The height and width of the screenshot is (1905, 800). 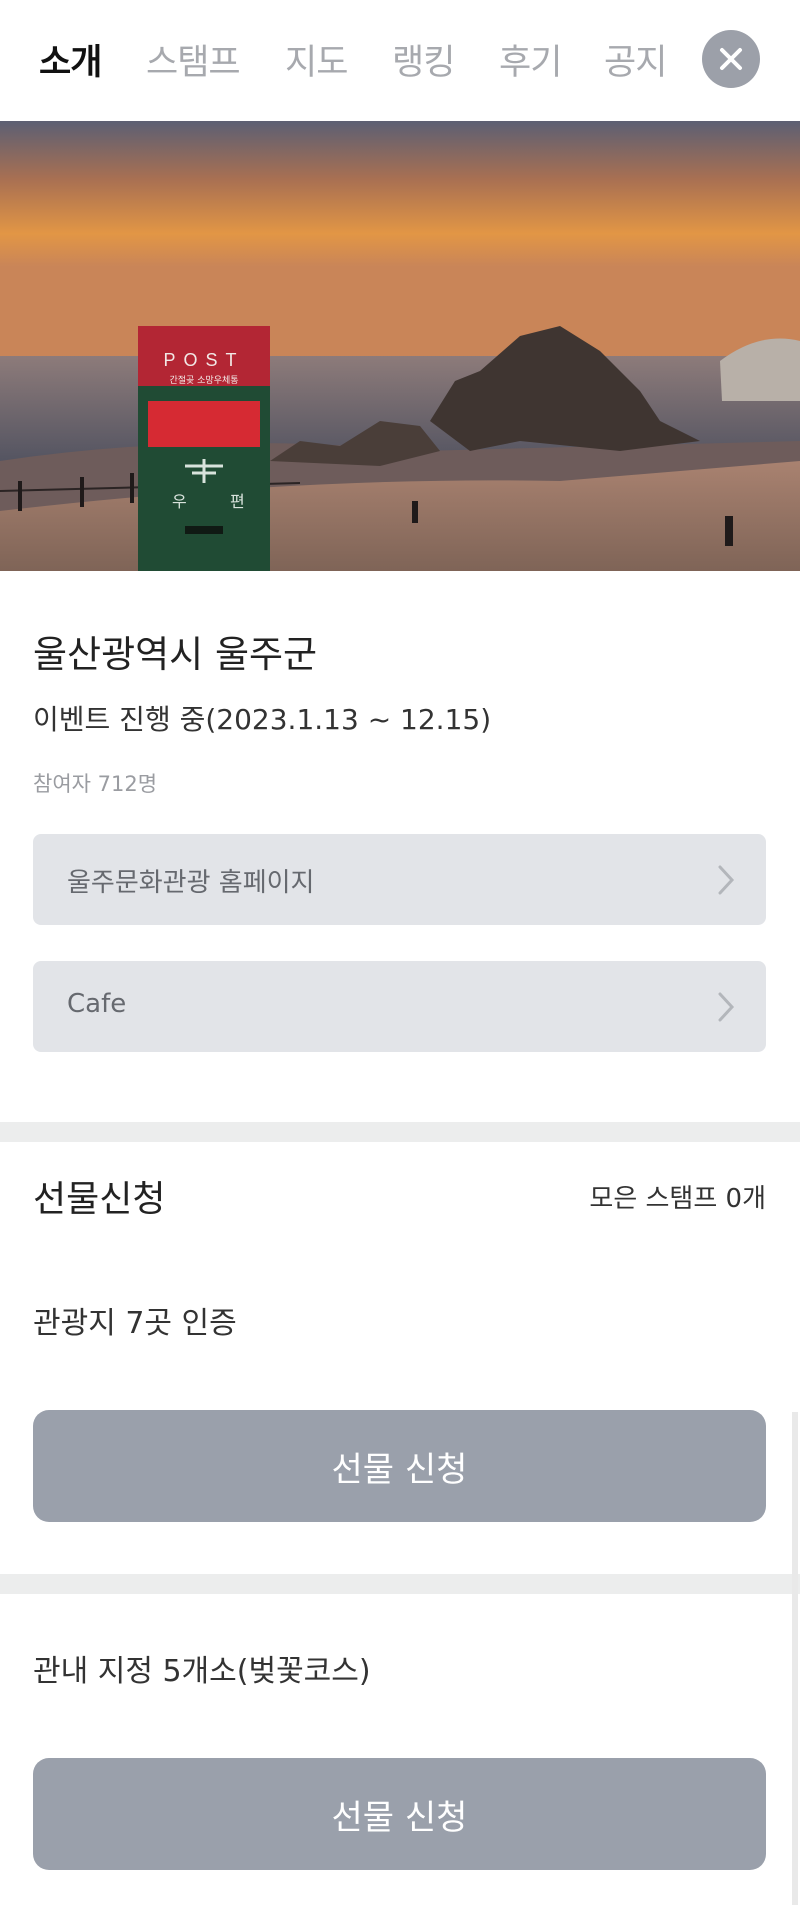 What do you see at coordinates (70, 59) in the screenshot?
I see `tab-intro: 소개` at bounding box center [70, 59].